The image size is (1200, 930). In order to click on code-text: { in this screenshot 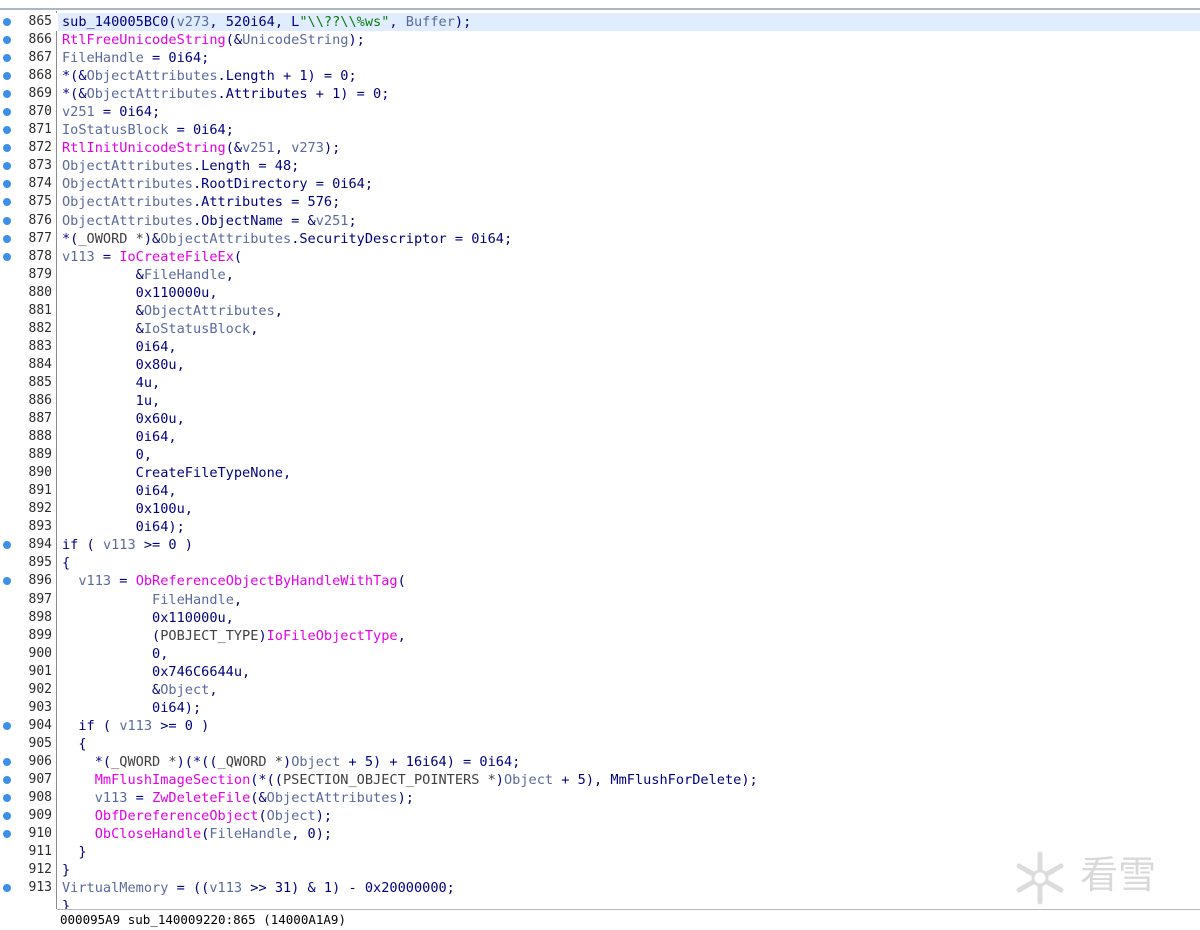, I will do `click(629, 744)`.